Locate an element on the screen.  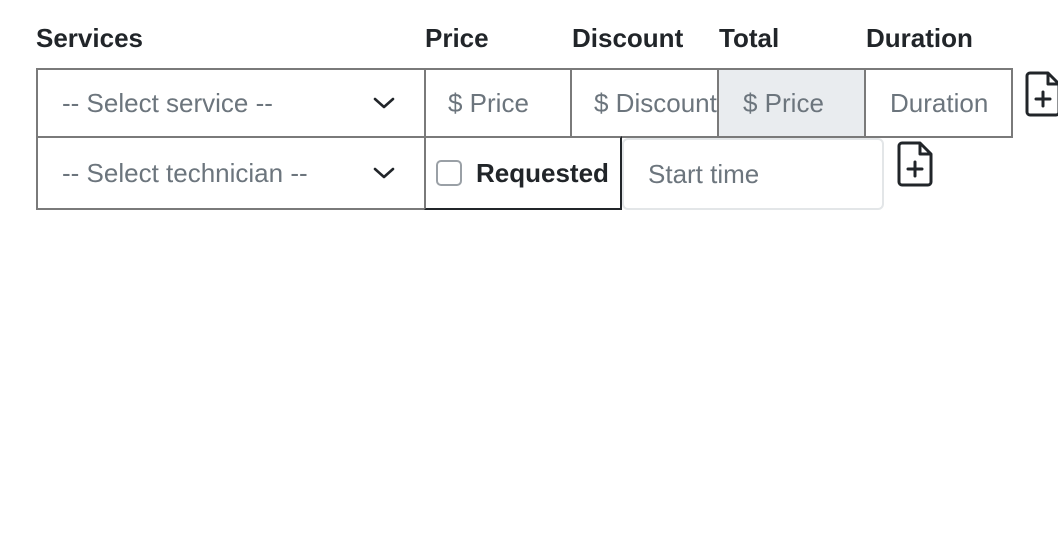
discount-field is located at coordinates (644, 103).